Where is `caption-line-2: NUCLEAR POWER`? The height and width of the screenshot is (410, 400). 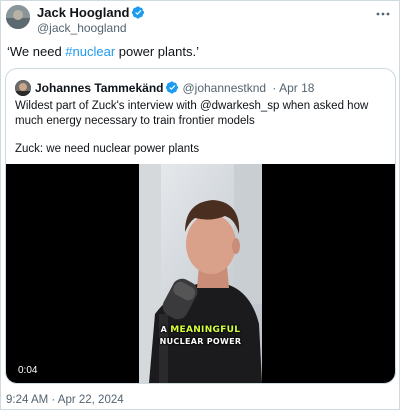
caption-line-2: NUCLEAR POWER is located at coordinates (200, 341).